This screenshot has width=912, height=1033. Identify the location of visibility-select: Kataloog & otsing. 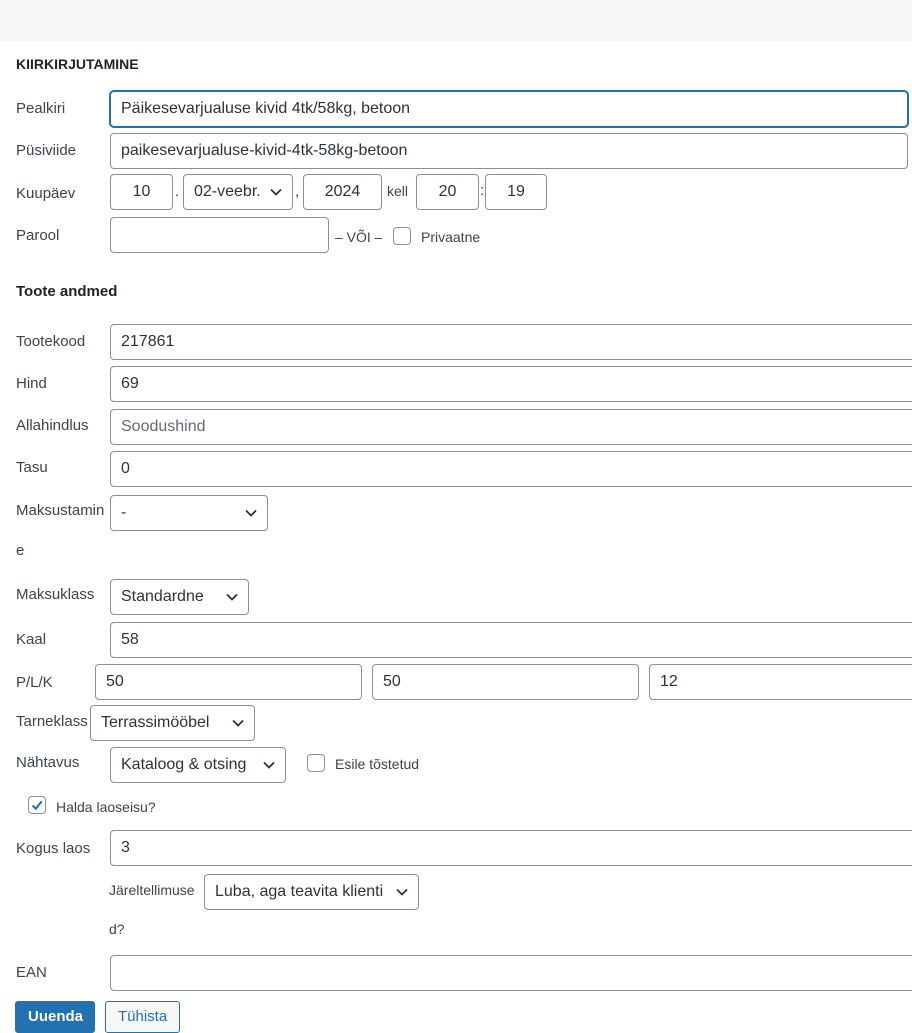
(198, 765).